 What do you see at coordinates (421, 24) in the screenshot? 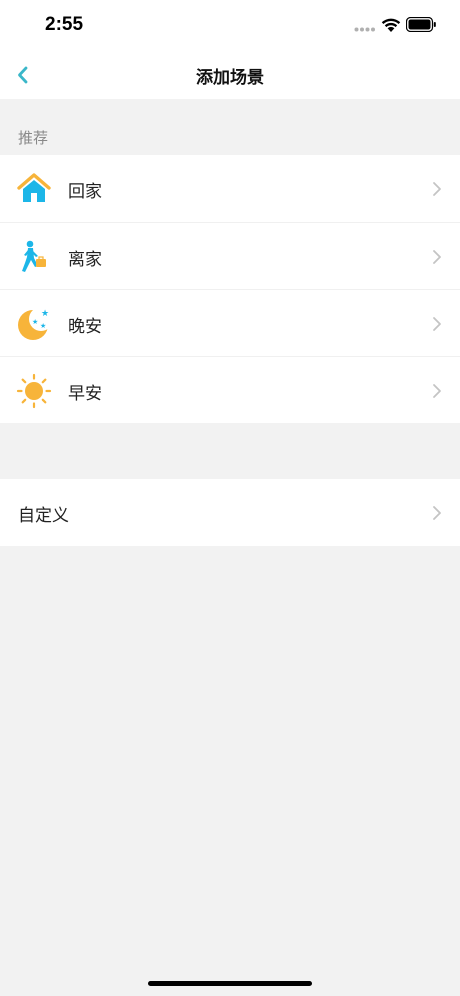
I see `battery-icon` at bounding box center [421, 24].